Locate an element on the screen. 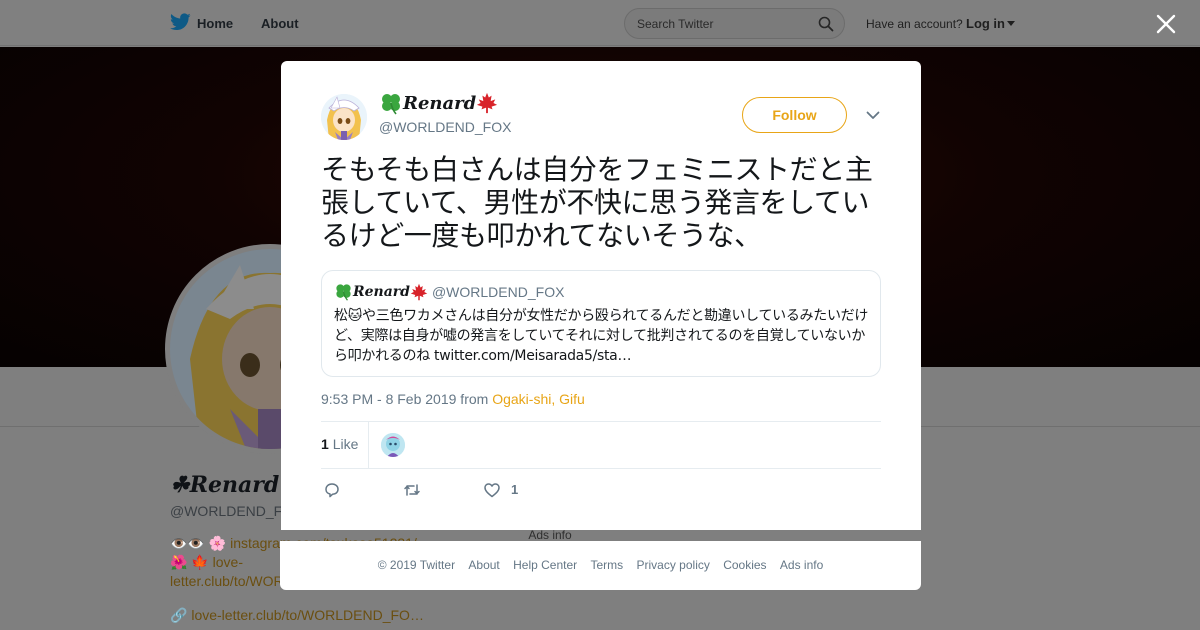  sidebar-ads-info: Ads info is located at coordinates (550, 535).